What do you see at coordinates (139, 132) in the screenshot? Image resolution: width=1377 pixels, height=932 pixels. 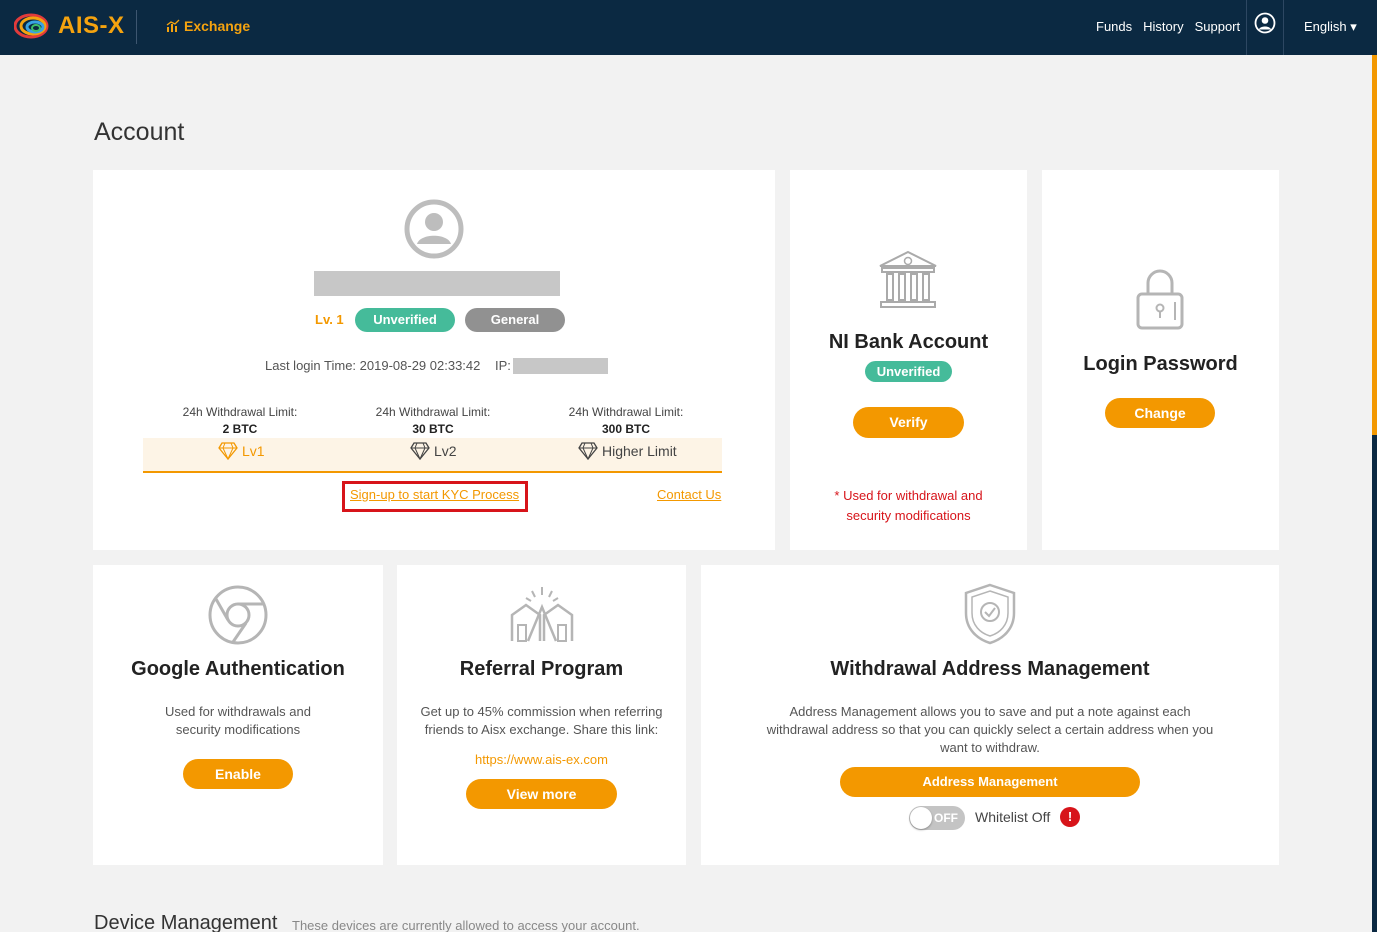 I see `page-title: Account` at bounding box center [139, 132].